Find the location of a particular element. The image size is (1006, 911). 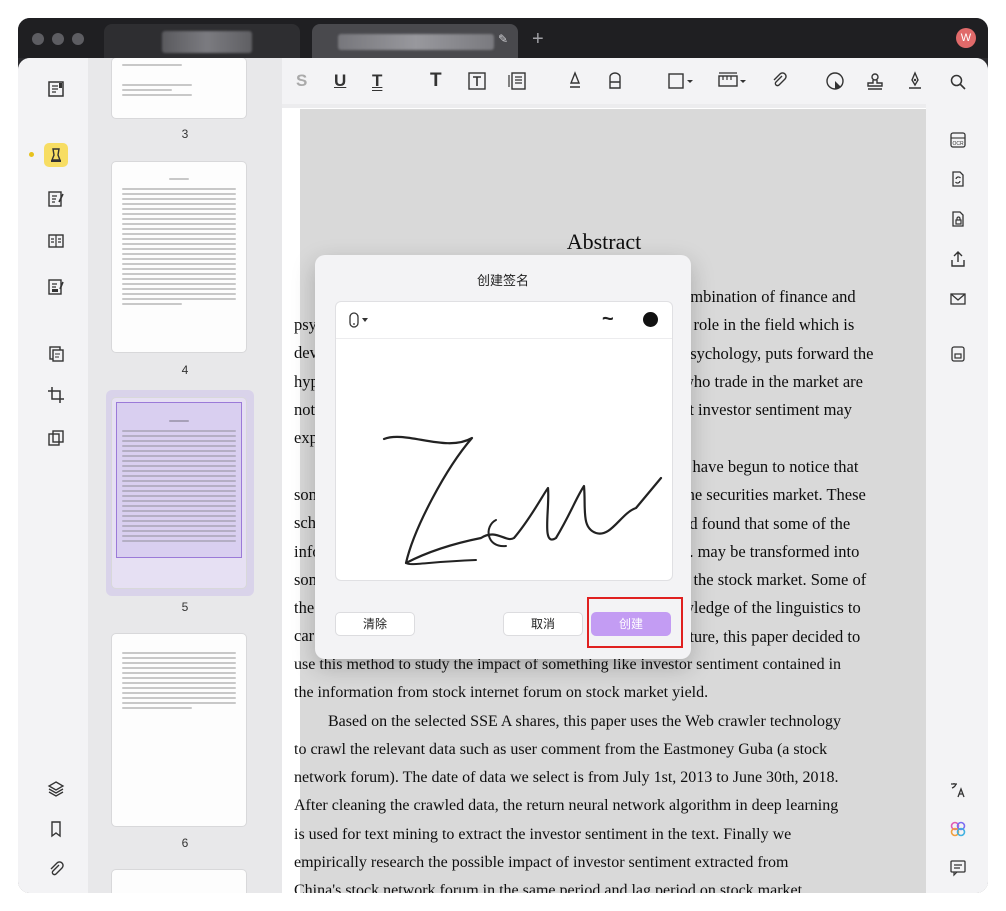

mail-icon is located at coordinates (958, 299).